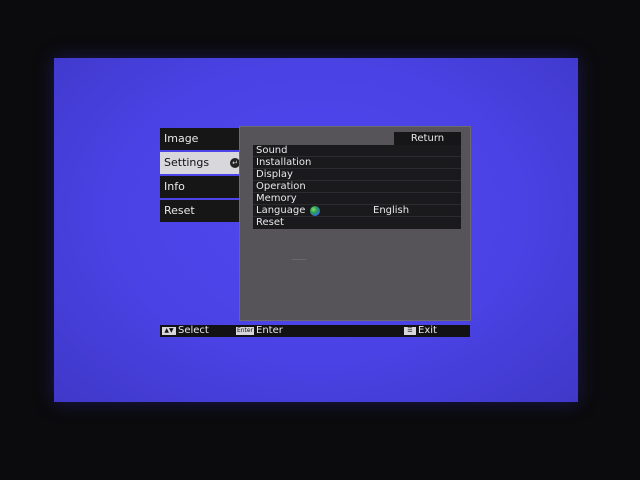 The width and height of the screenshot is (640, 480). What do you see at coordinates (202, 211) in the screenshot?
I see `tab-reset: Reset` at bounding box center [202, 211].